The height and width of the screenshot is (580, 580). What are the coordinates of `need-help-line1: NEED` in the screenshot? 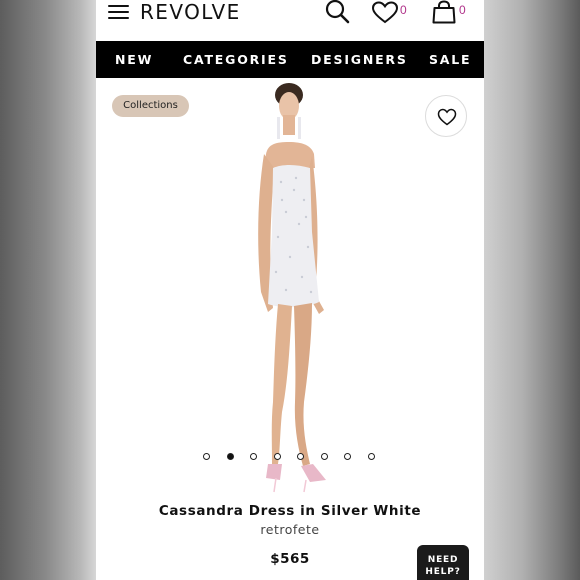 It's located at (443, 560).